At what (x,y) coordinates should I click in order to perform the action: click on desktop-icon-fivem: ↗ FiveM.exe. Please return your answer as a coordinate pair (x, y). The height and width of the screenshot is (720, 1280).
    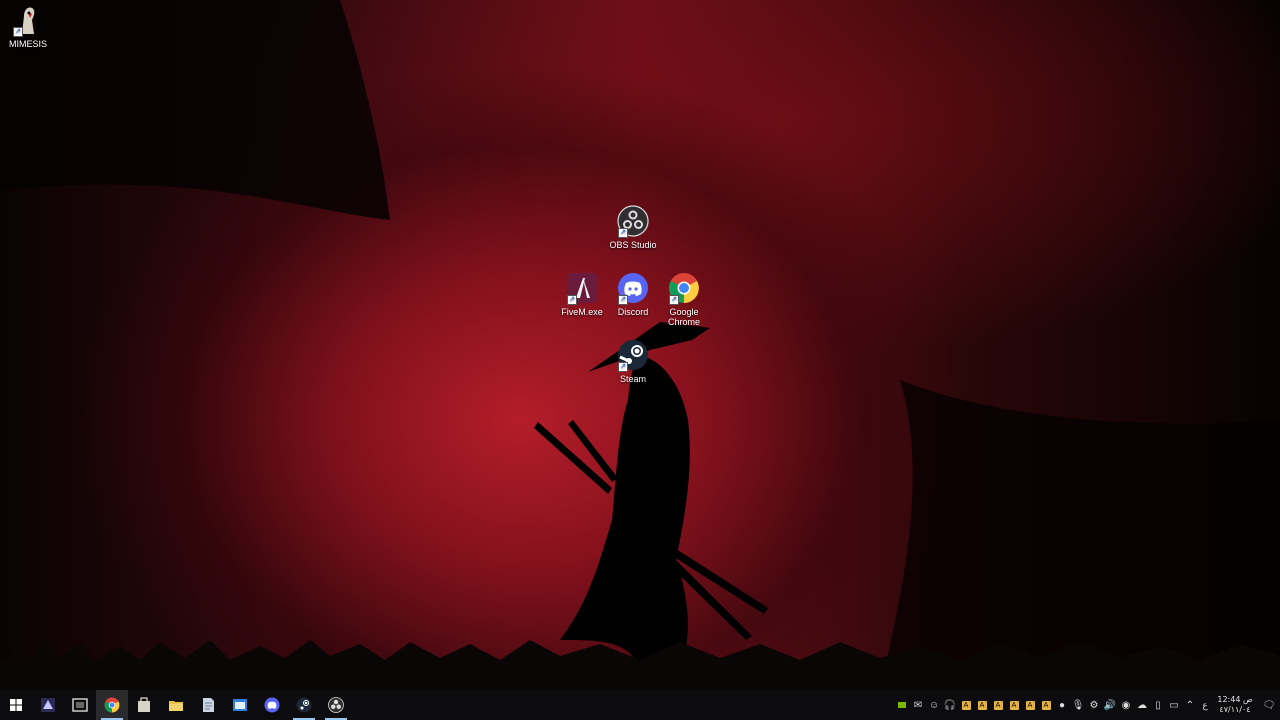
    Looking at the image, I should click on (582, 294).